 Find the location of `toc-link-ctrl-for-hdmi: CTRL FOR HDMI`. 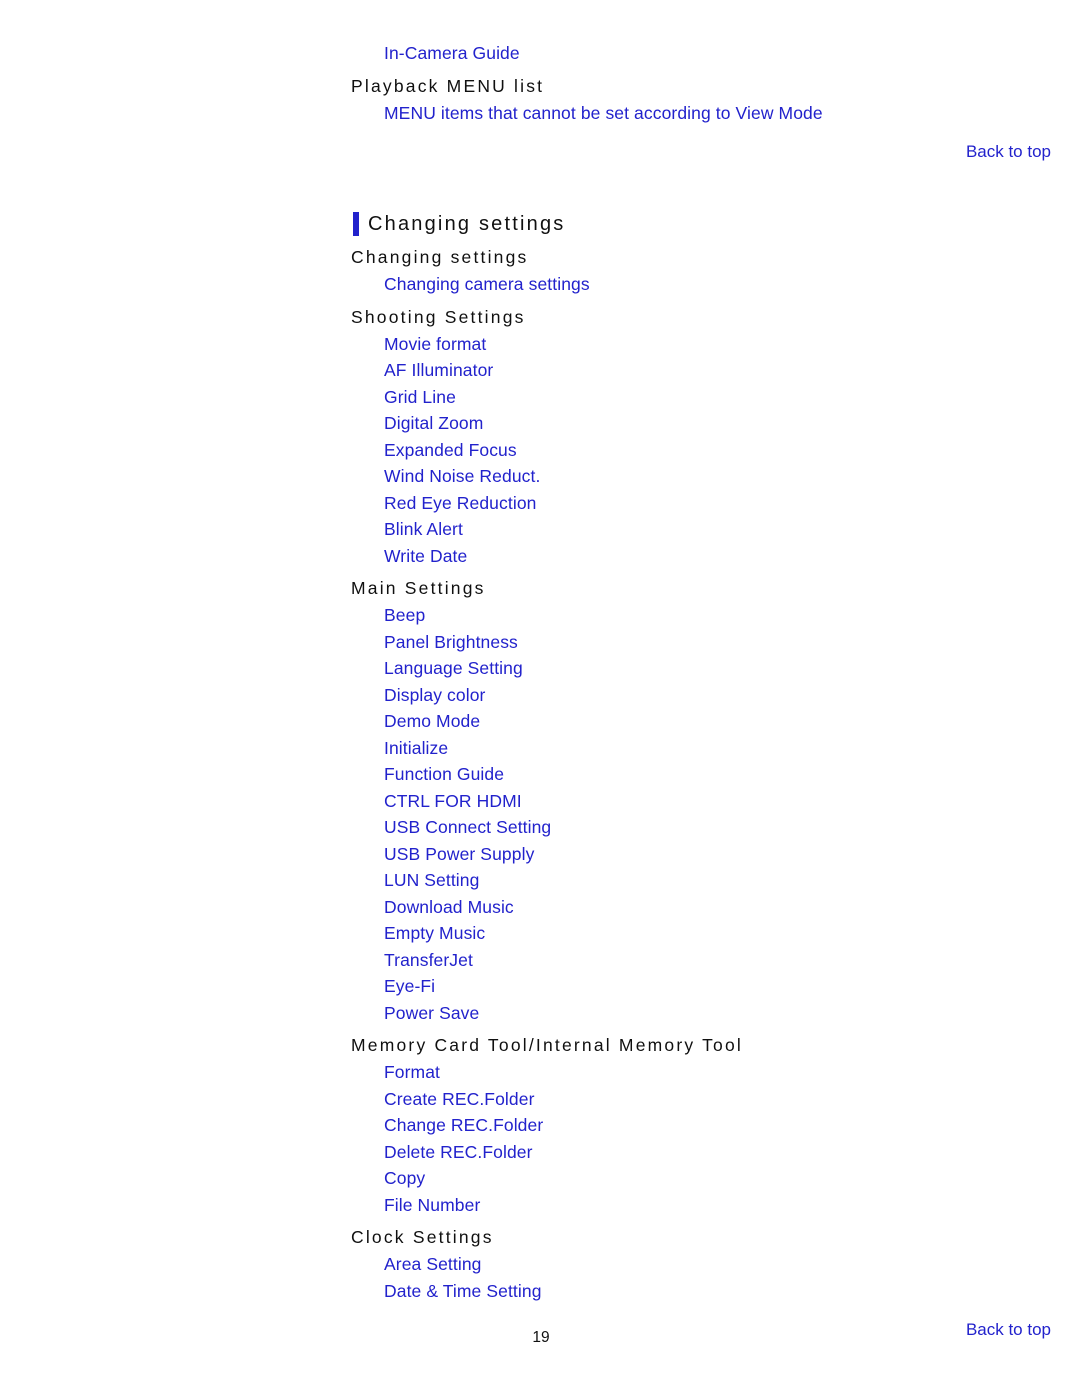

toc-link-ctrl-for-hdmi: CTRL FOR HDMI is located at coordinates (717, 801).